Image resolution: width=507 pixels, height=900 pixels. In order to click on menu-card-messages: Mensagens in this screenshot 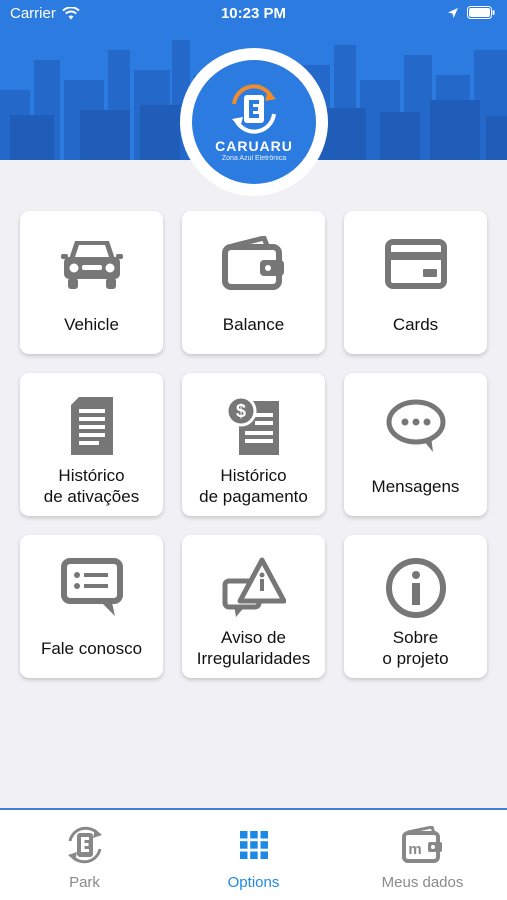, I will do `click(415, 444)`.